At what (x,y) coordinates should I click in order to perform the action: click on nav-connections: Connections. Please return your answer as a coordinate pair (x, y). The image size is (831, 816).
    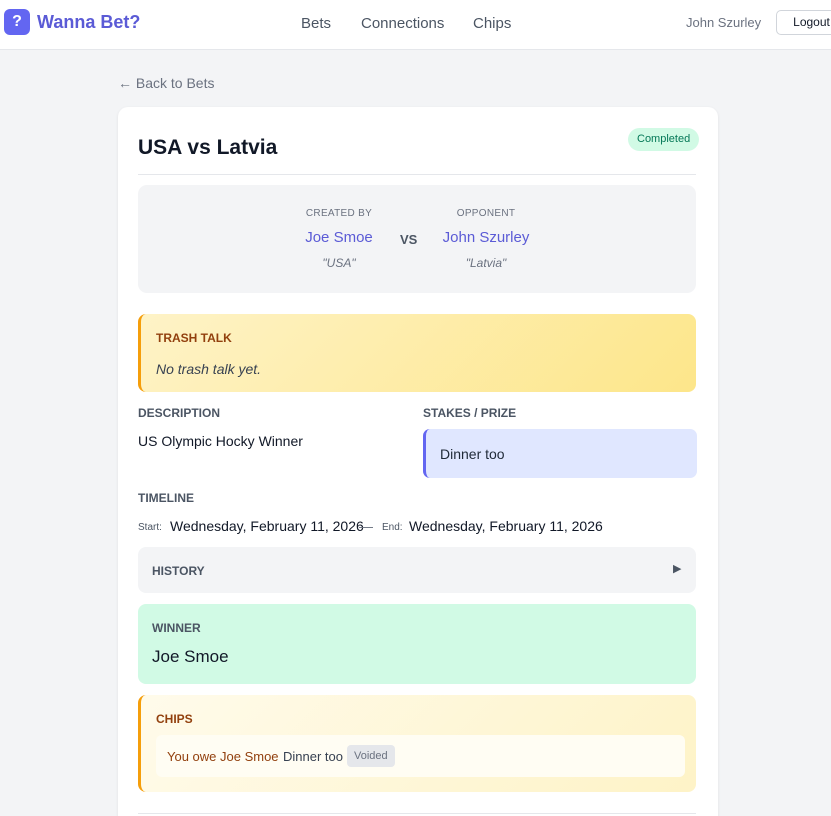
    Looking at the image, I should click on (402, 23).